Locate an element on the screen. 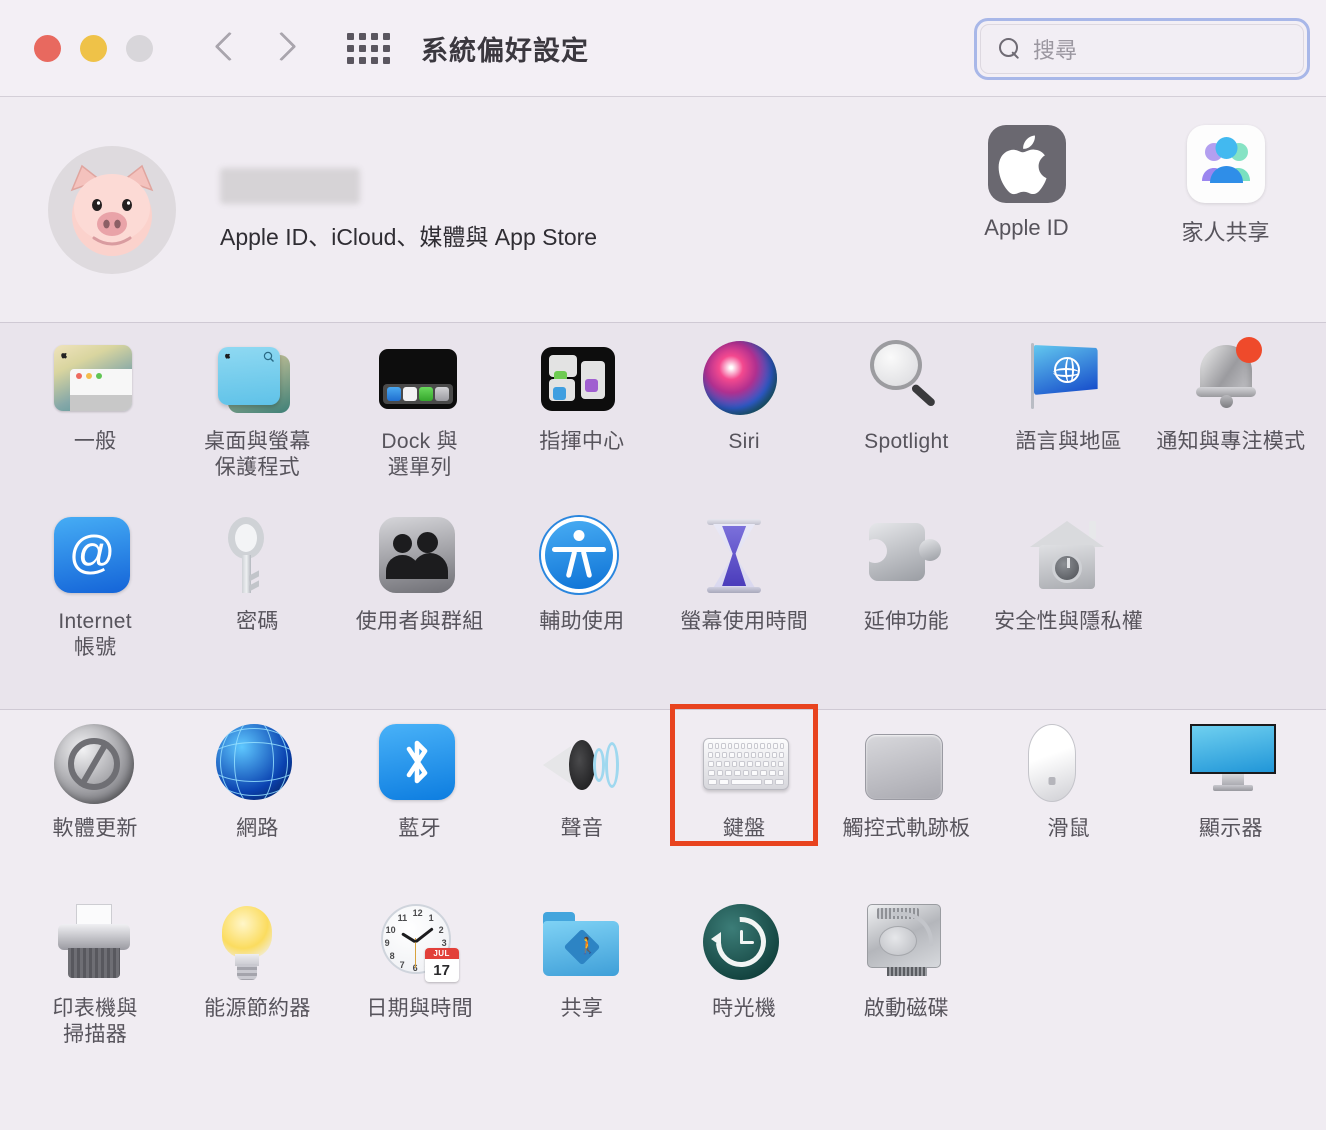  pref-label-startup-disk: 啟動磁碟 is located at coordinates (906, 1008).